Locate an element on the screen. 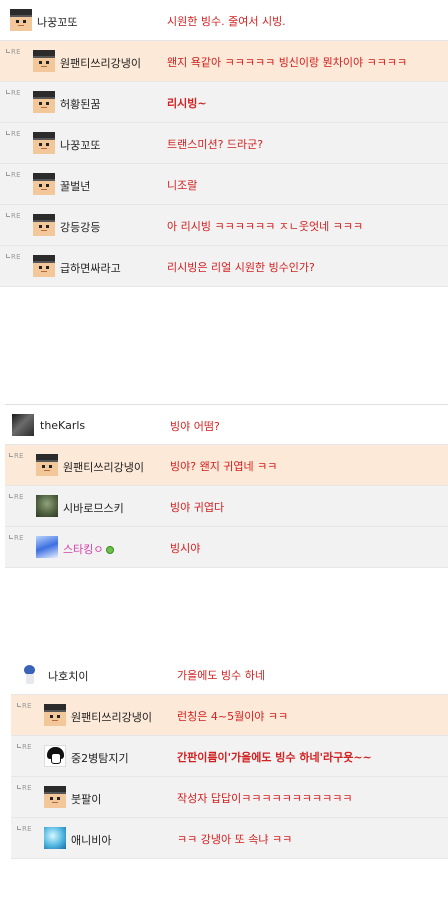 Image resolution: width=448 pixels, height=905 pixels. reply-row: RE 원팬티쓰리강냉이 왠지 욕같아 ㅋㅋㅋㅋㅋ 빙신이랑 뭔차이야 ㅋㅋㅋㅋ is located at coordinates (224, 61).